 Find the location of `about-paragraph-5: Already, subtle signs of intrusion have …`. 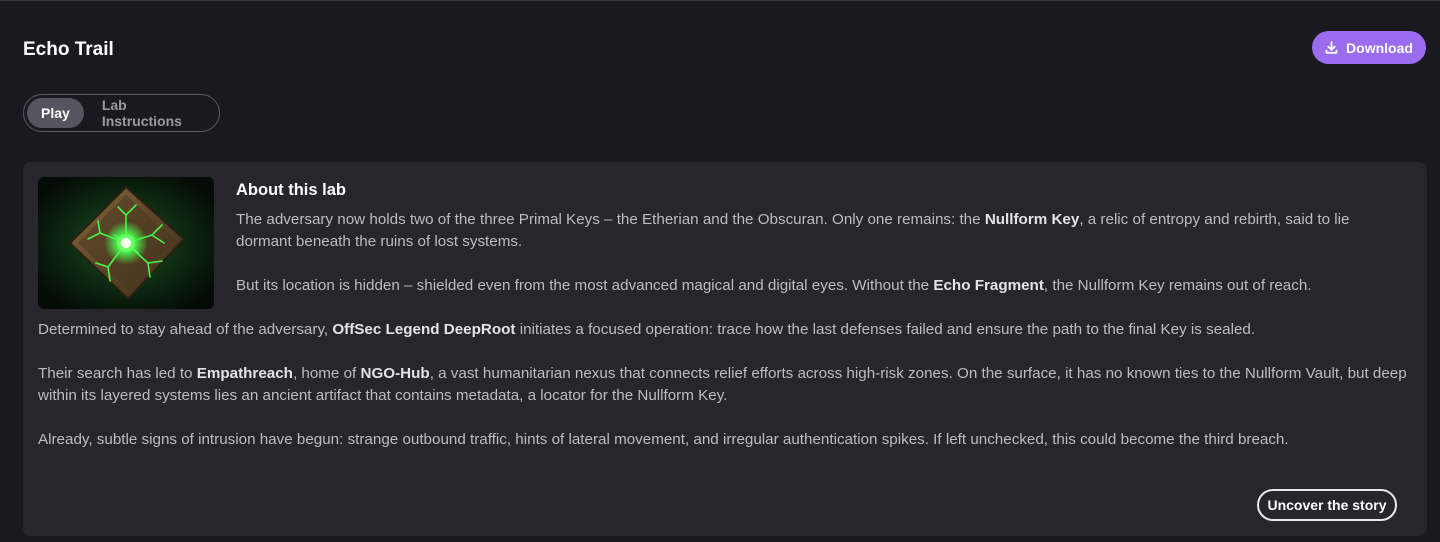

about-paragraph-5: Already, subtle signs of intrusion have … is located at coordinates (663, 439).